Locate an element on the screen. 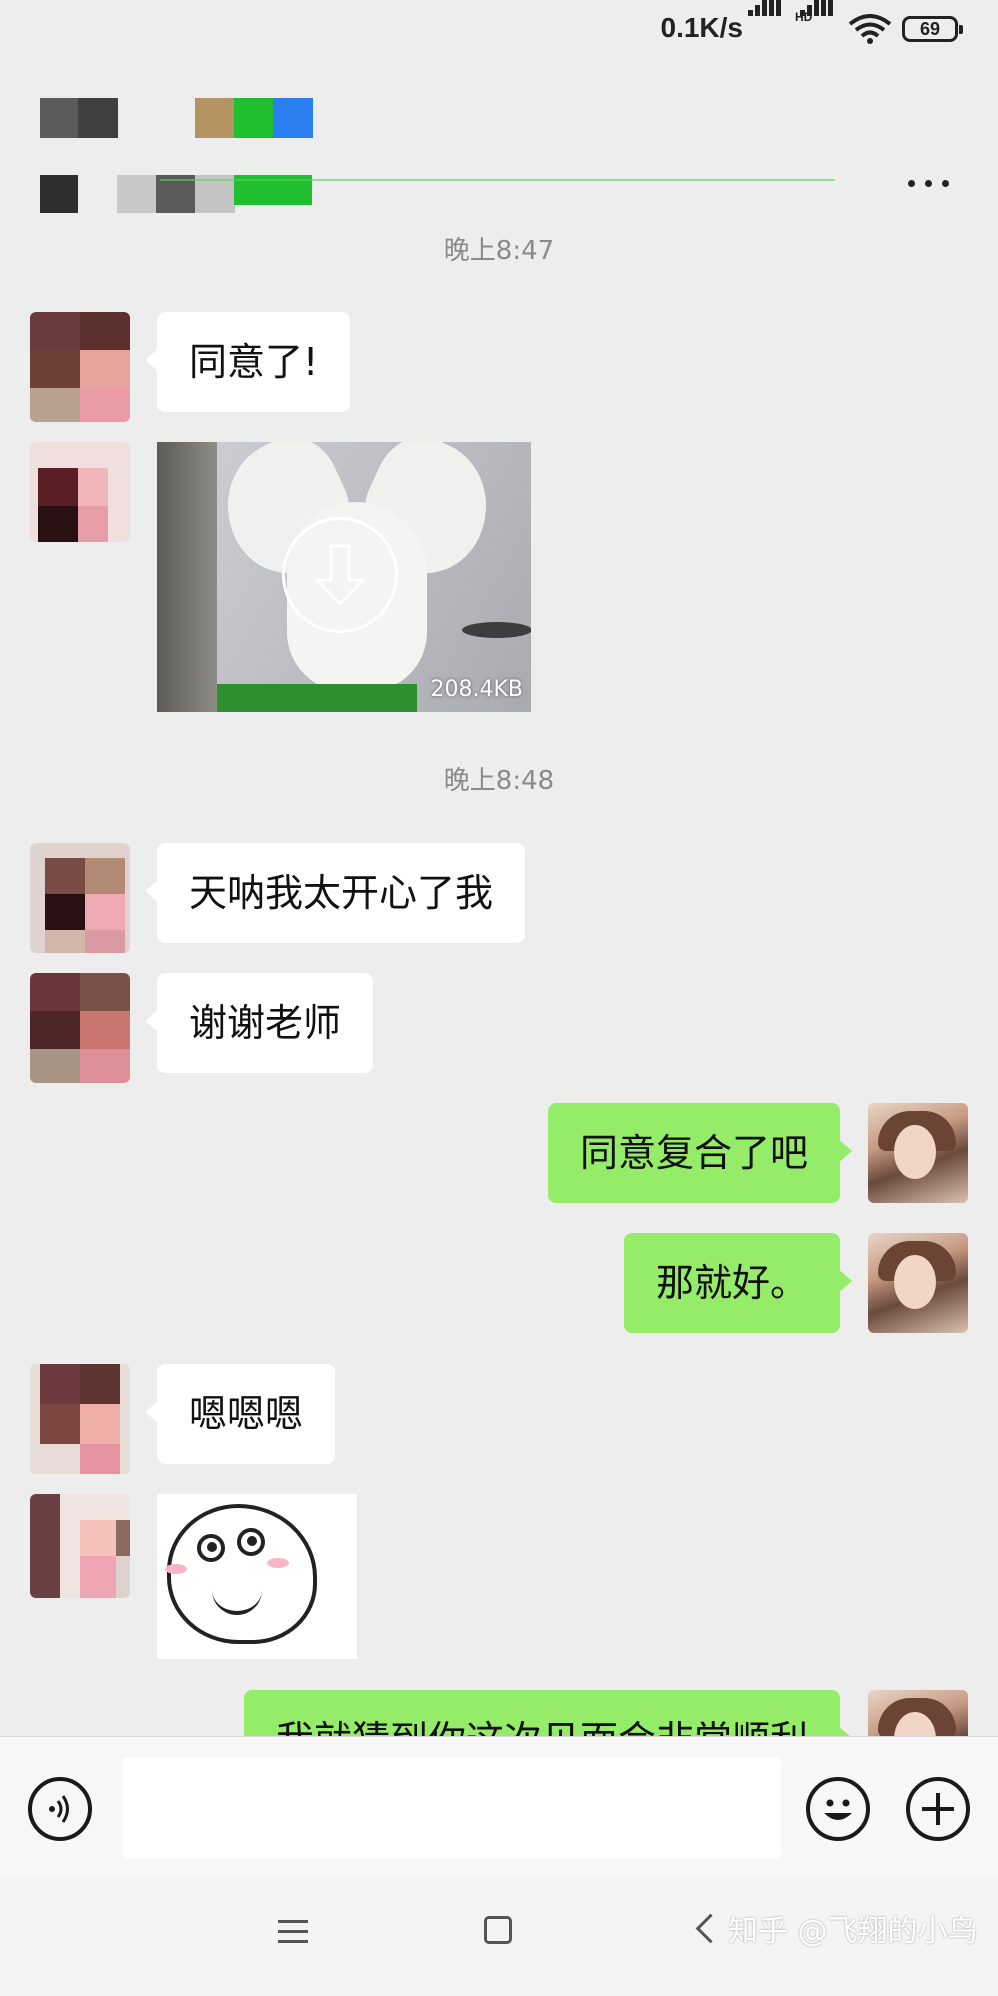 The width and height of the screenshot is (998, 1996). message-bubble: 那就好。 is located at coordinates (738, 1283).